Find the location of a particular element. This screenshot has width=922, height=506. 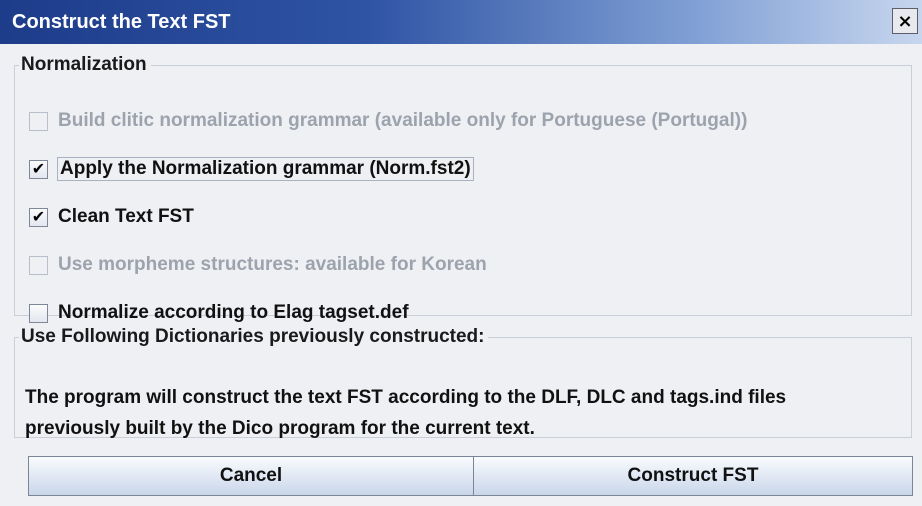

elag-tagset-option: Normalize according to Elag tagset.def is located at coordinates (219, 313).